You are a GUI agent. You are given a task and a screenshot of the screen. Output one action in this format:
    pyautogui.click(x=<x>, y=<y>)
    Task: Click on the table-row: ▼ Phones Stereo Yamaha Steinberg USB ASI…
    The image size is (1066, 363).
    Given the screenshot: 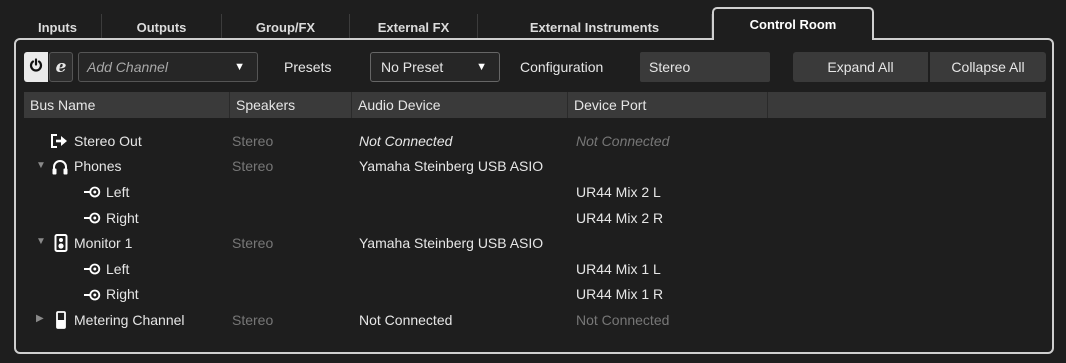 What is the action you would take?
    pyautogui.click(x=535, y=167)
    